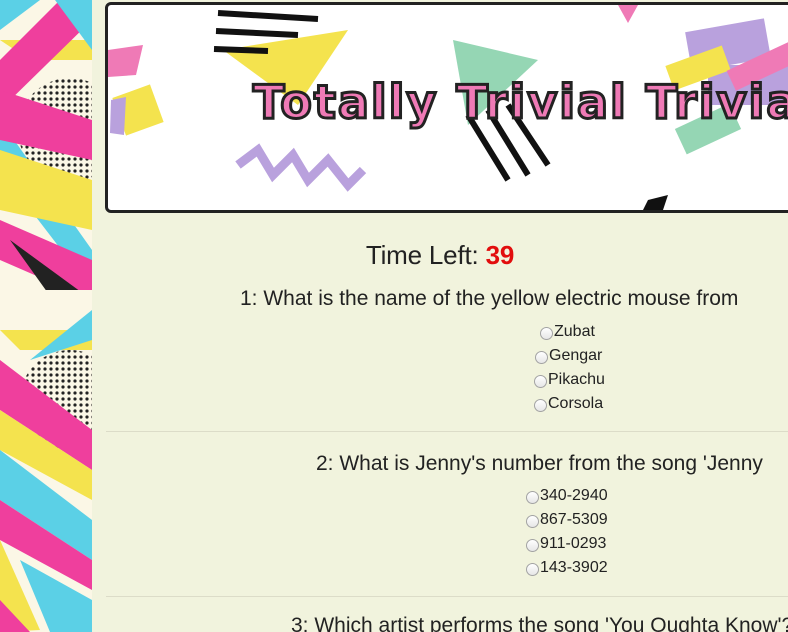  I want to click on answer-option: 867-5309, so click(567, 520).